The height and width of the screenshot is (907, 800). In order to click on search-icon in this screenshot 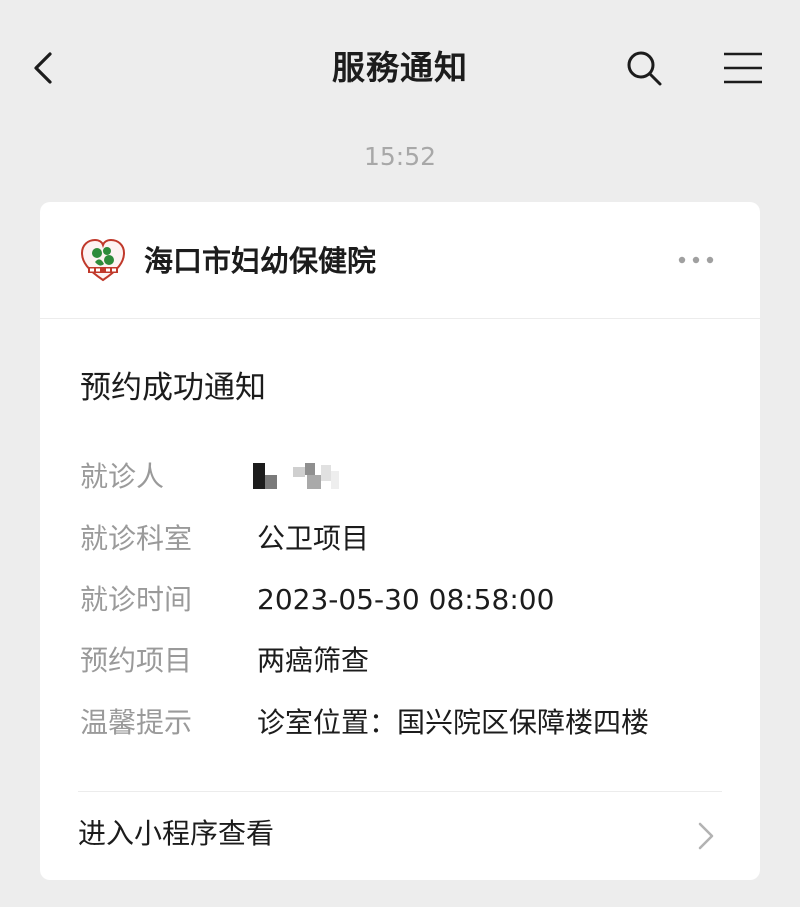, I will do `click(644, 68)`.